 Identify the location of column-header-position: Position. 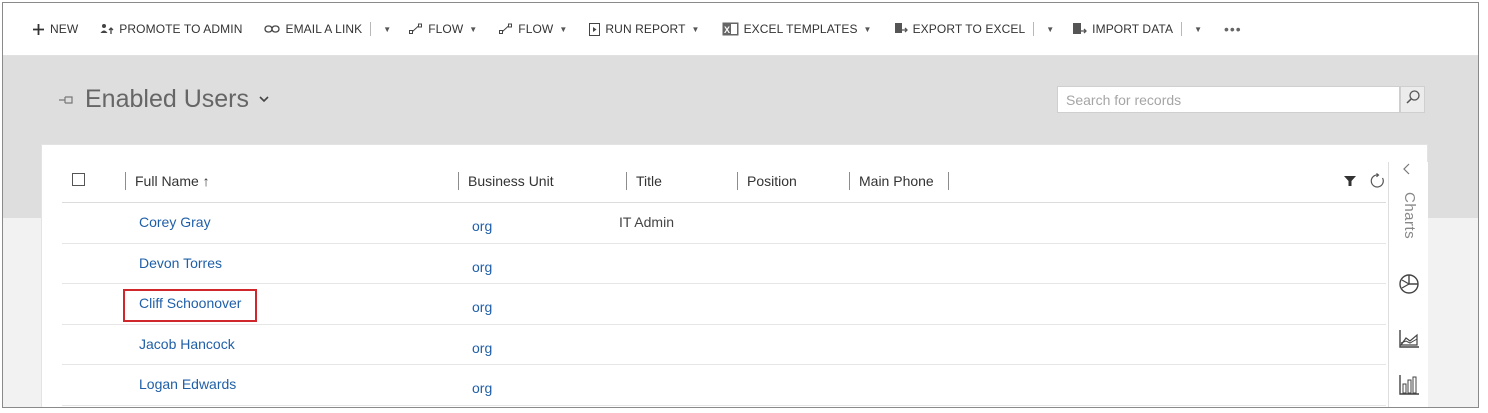
(767, 181).